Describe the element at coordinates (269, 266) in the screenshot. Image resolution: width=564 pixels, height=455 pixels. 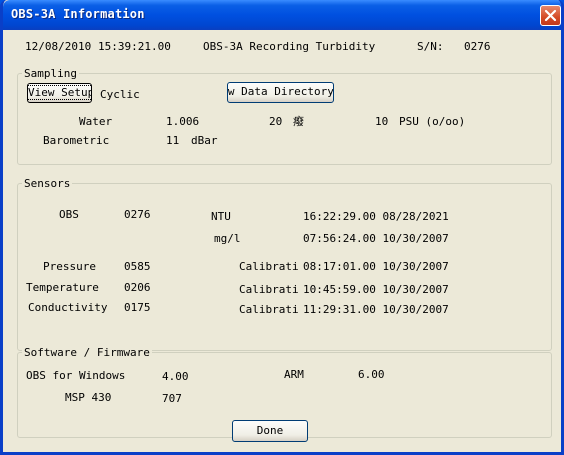
I see `pressure-calibration-label: Calibrati` at that location.